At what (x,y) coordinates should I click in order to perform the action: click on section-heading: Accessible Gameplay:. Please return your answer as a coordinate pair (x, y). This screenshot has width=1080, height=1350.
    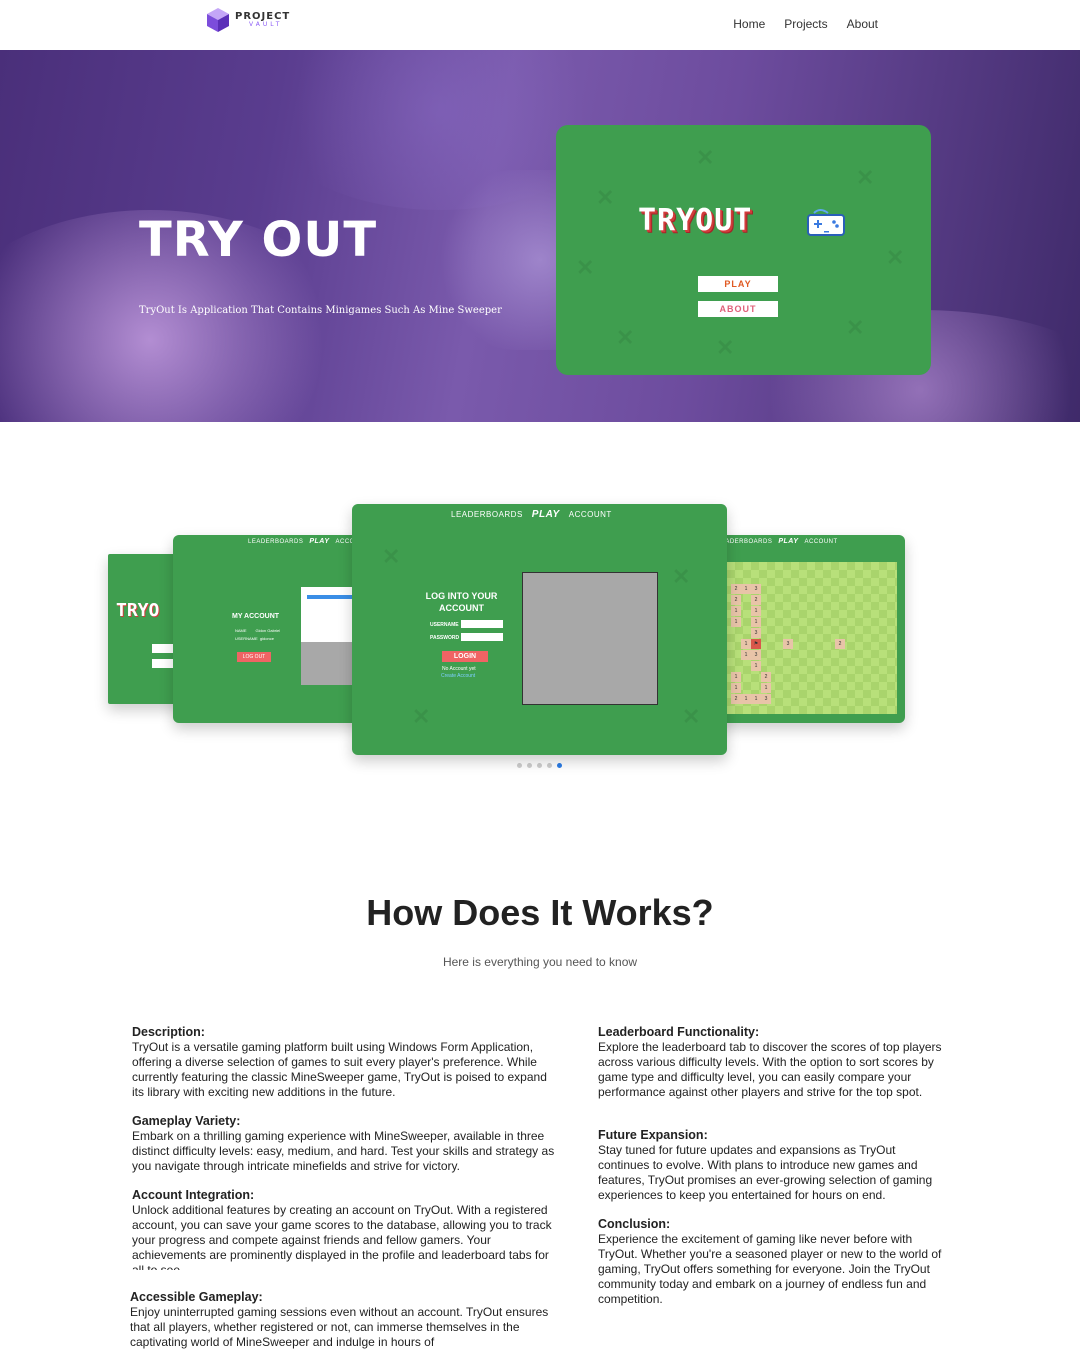
    Looking at the image, I should click on (196, 1297).